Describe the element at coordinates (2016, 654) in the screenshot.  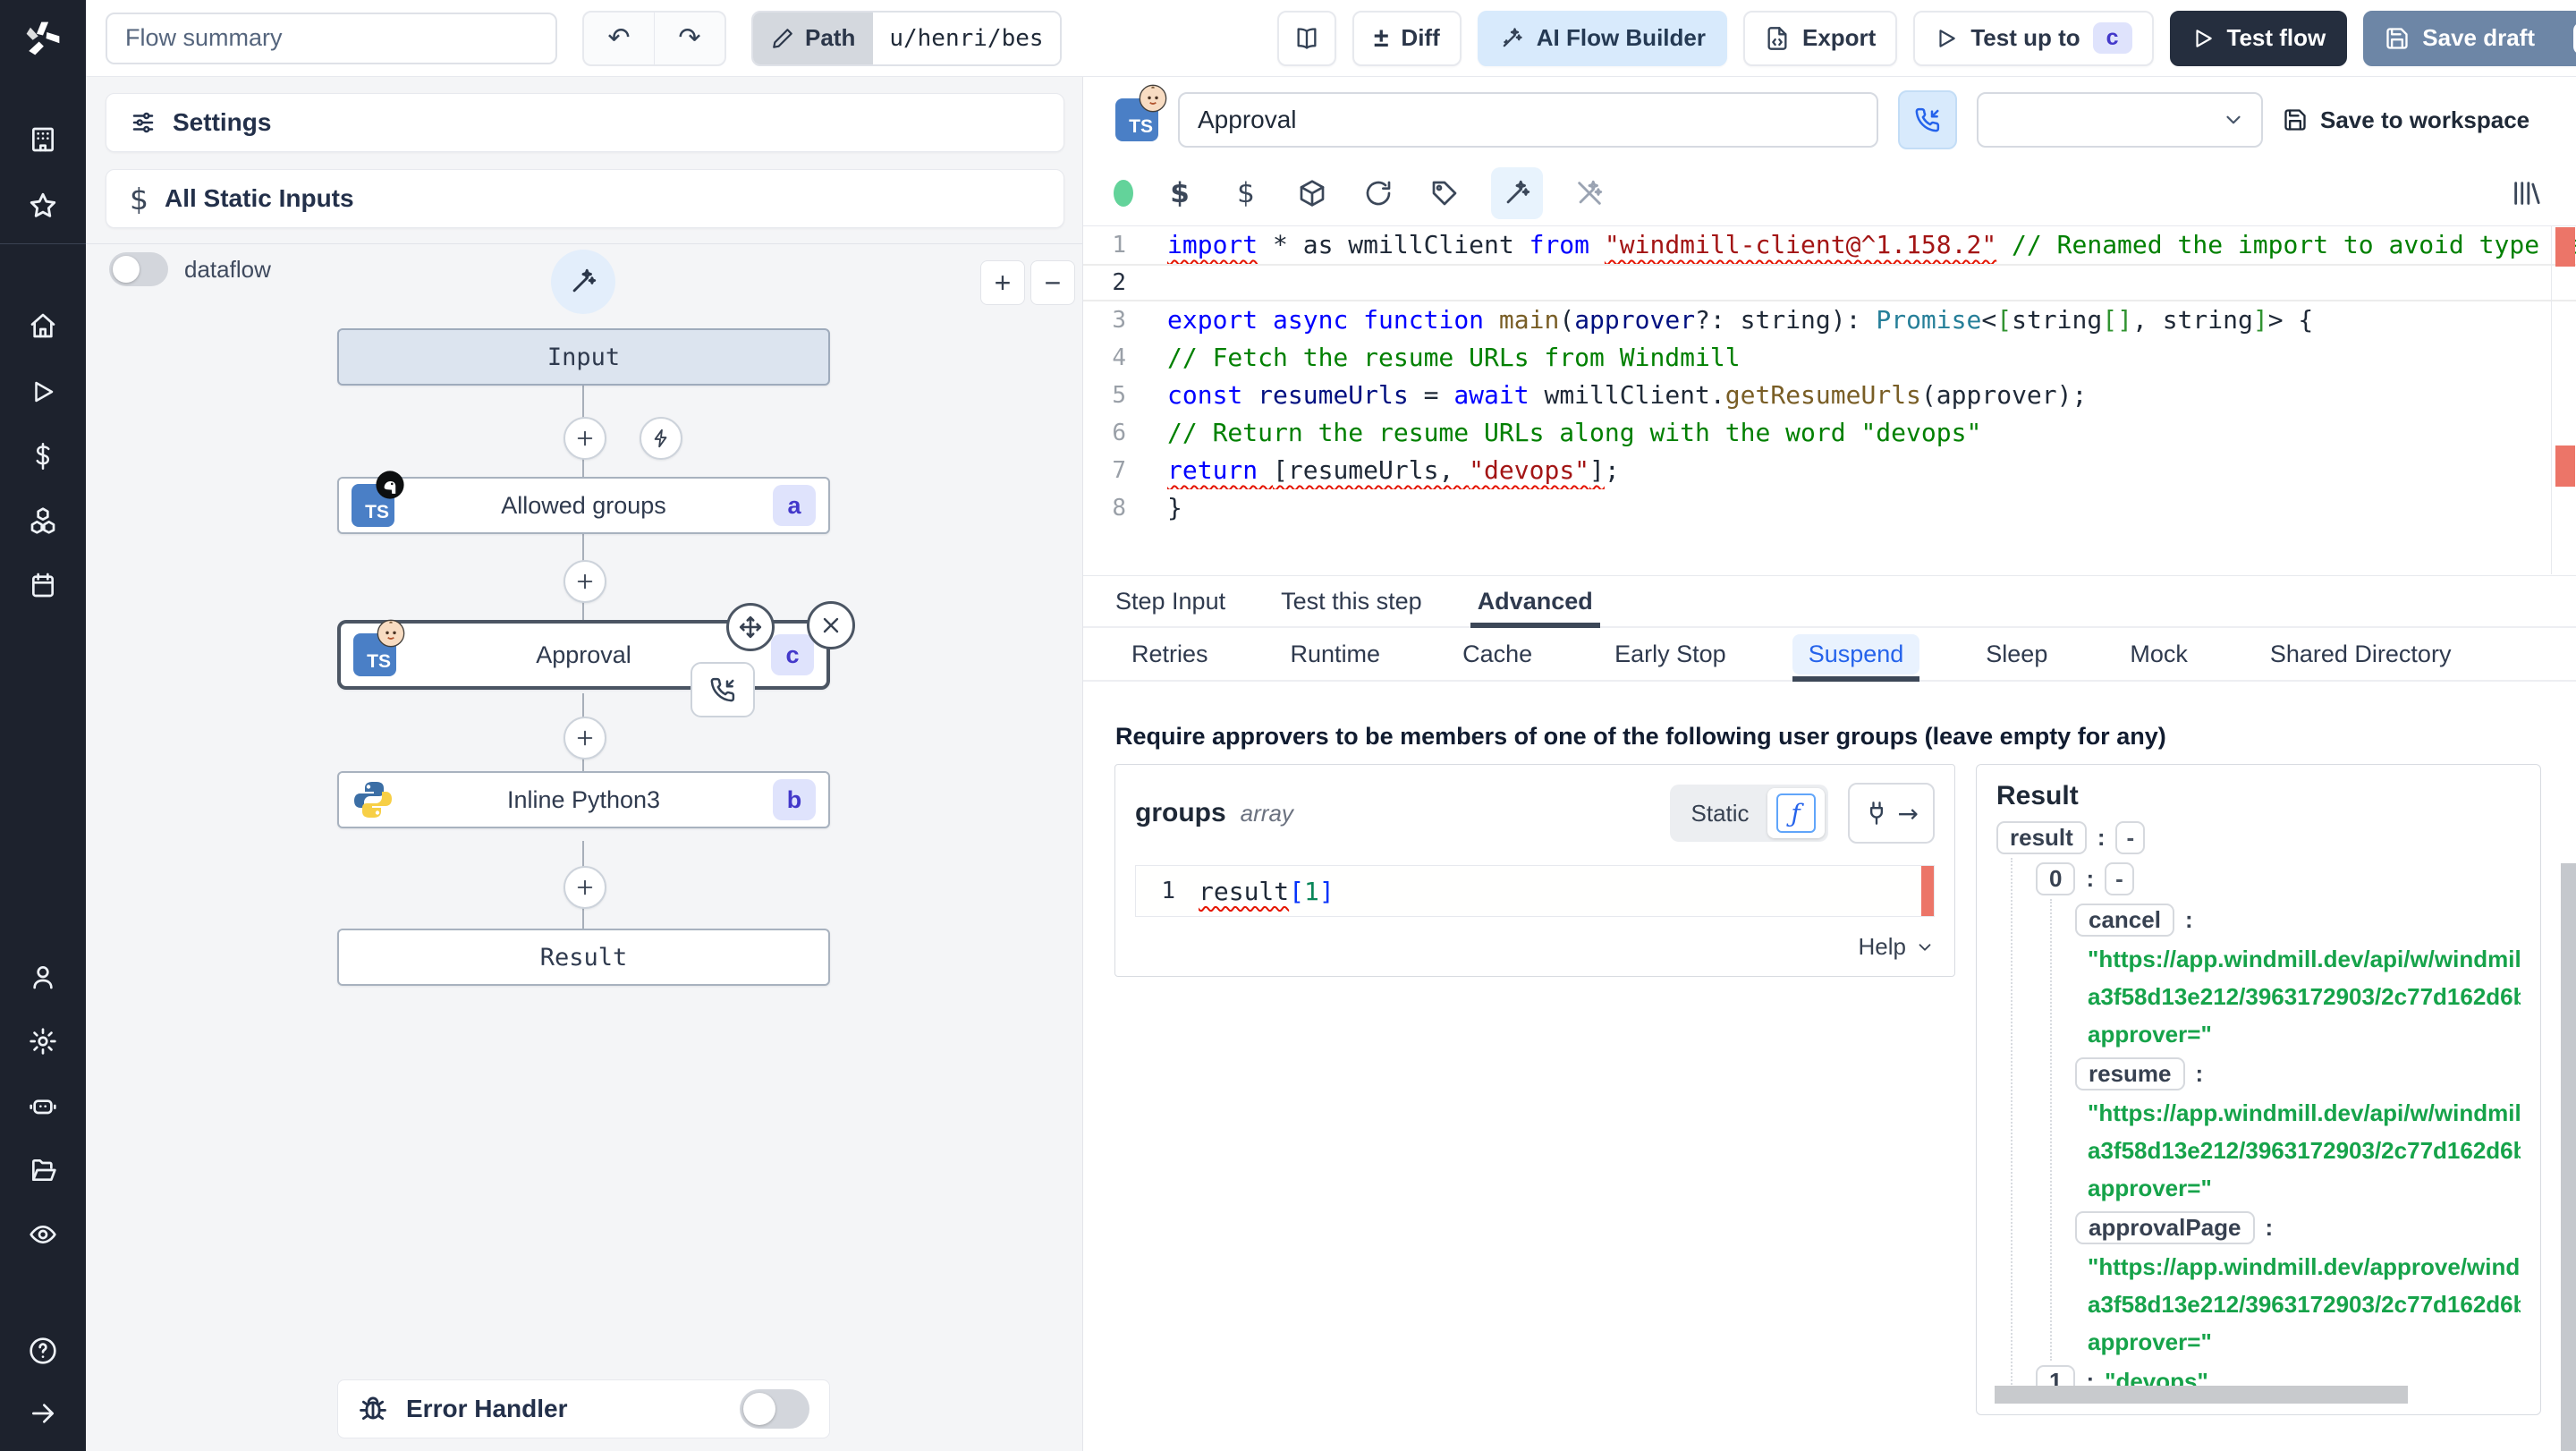
I see `subtab-sleep: Sleep` at that location.